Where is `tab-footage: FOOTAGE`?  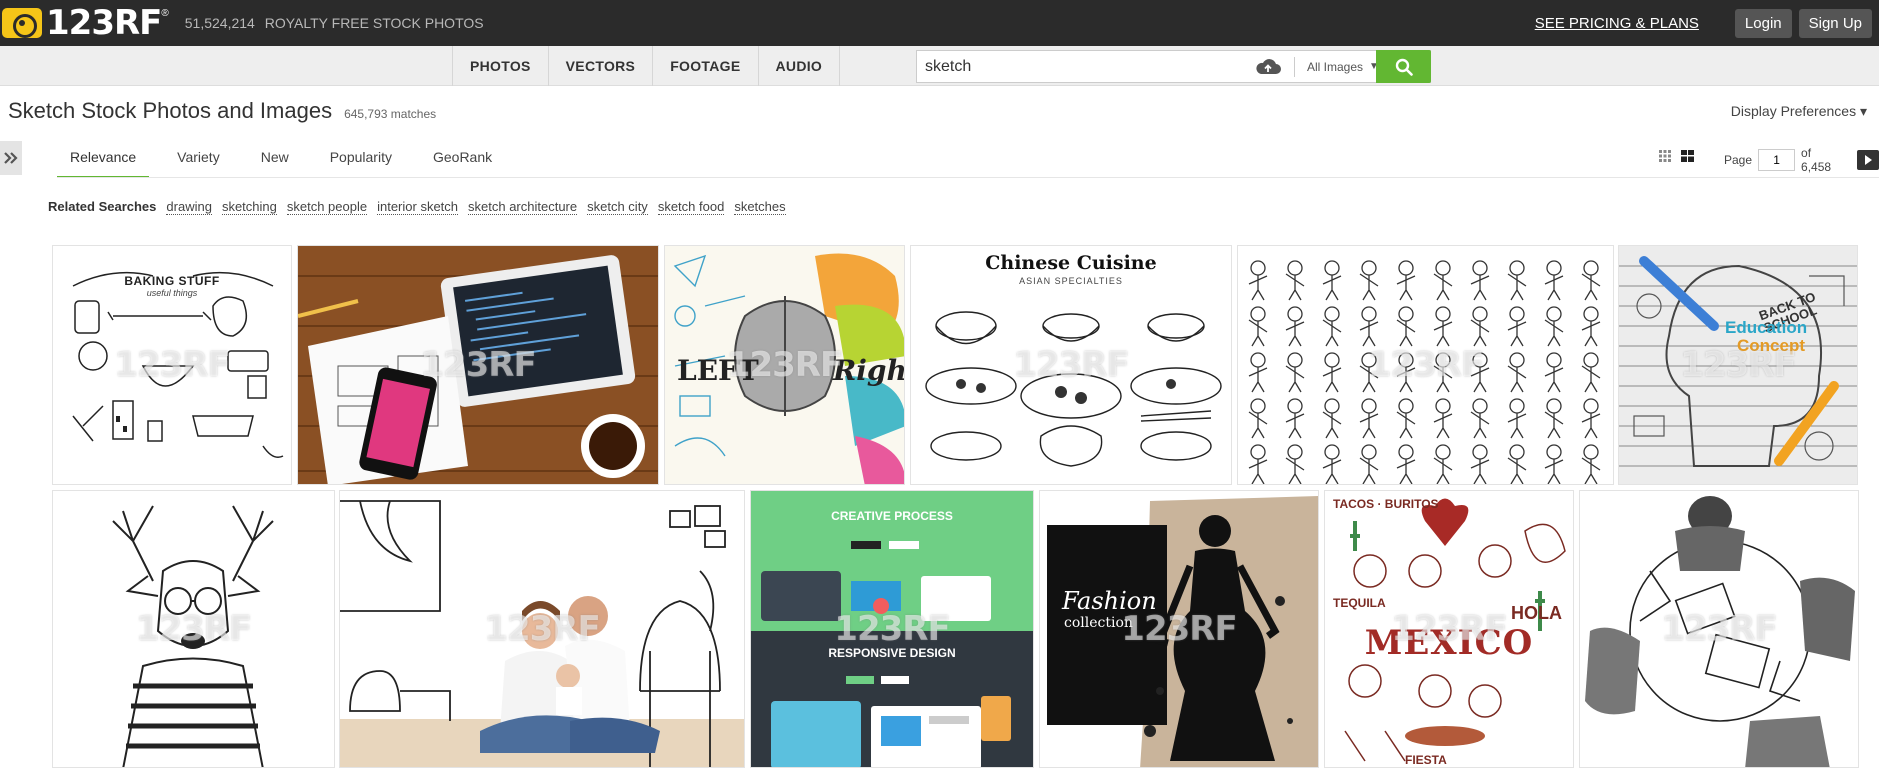
tab-footage: FOOTAGE is located at coordinates (706, 66).